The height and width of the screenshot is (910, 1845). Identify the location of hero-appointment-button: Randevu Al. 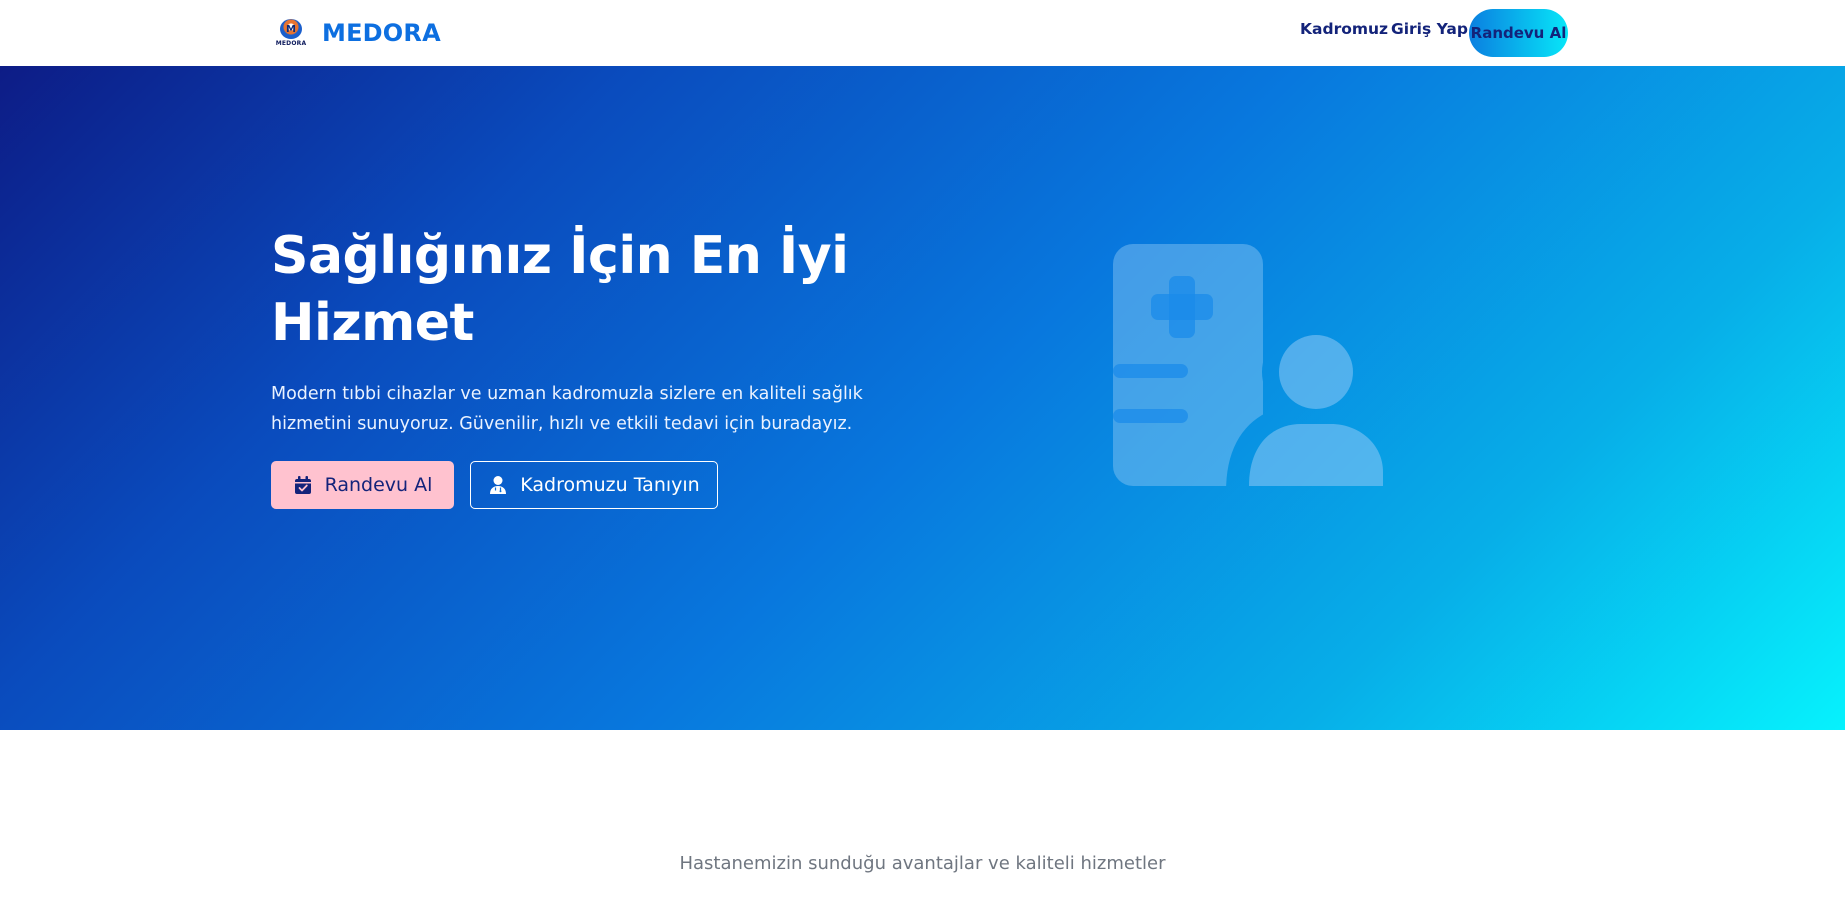
(362, 485).